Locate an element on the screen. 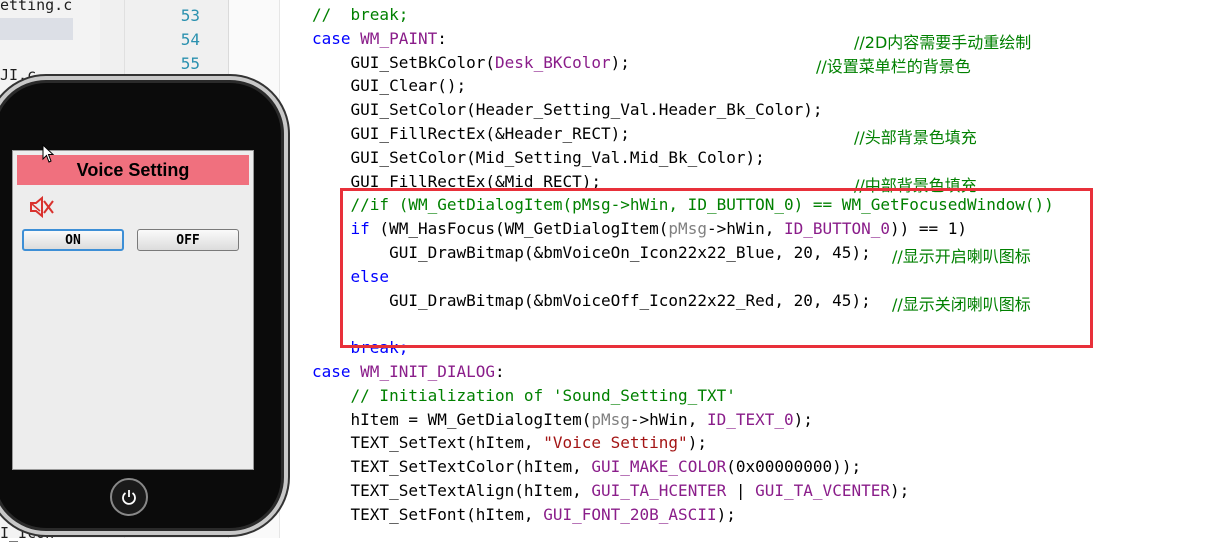 This screenshot has height=542, width=1224. code-token: WM_PAINT is located at coordinates (399, 38).